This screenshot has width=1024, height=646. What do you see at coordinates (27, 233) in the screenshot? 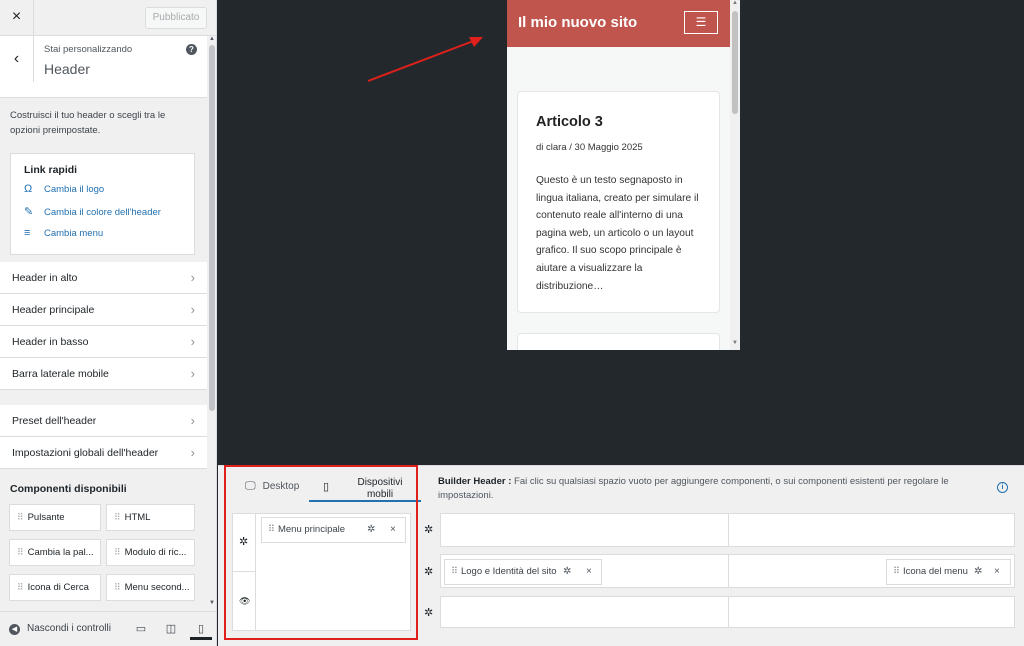
I see `menu-icon: ≡` at bounding box center [27, 233].